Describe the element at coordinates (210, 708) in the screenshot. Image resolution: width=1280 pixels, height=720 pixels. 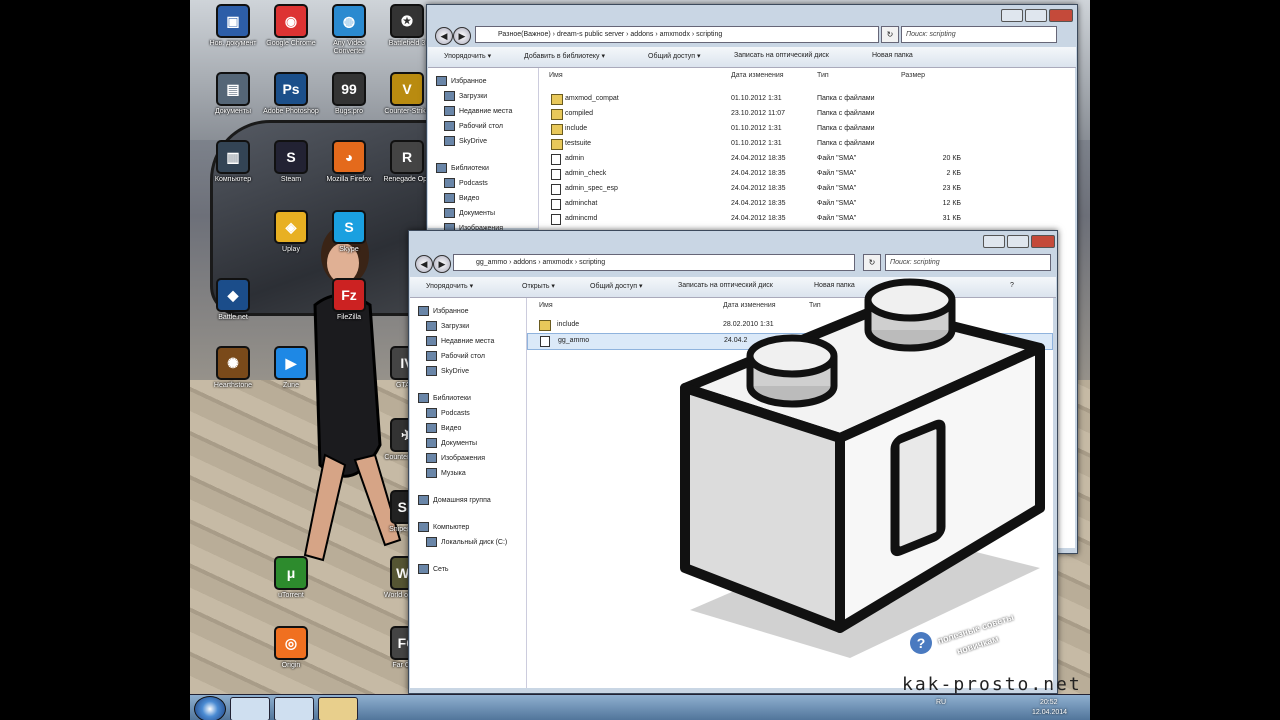
I see `start-button` at that location.